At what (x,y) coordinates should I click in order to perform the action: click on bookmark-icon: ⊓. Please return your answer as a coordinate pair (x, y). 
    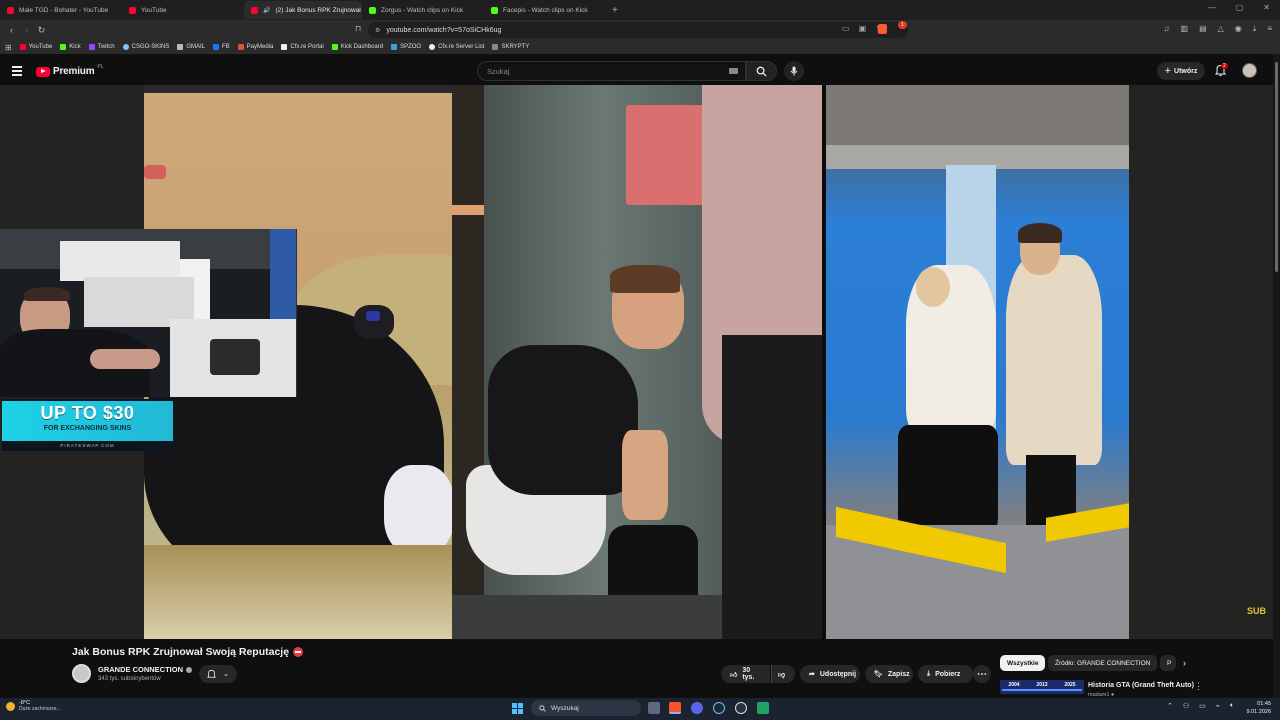
    Looking at the image, I should click on (358, 28).